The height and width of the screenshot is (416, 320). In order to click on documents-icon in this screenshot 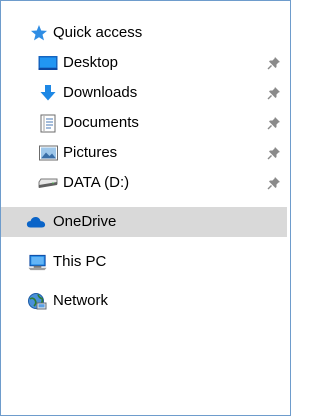, I will do `click(48, 123)`.